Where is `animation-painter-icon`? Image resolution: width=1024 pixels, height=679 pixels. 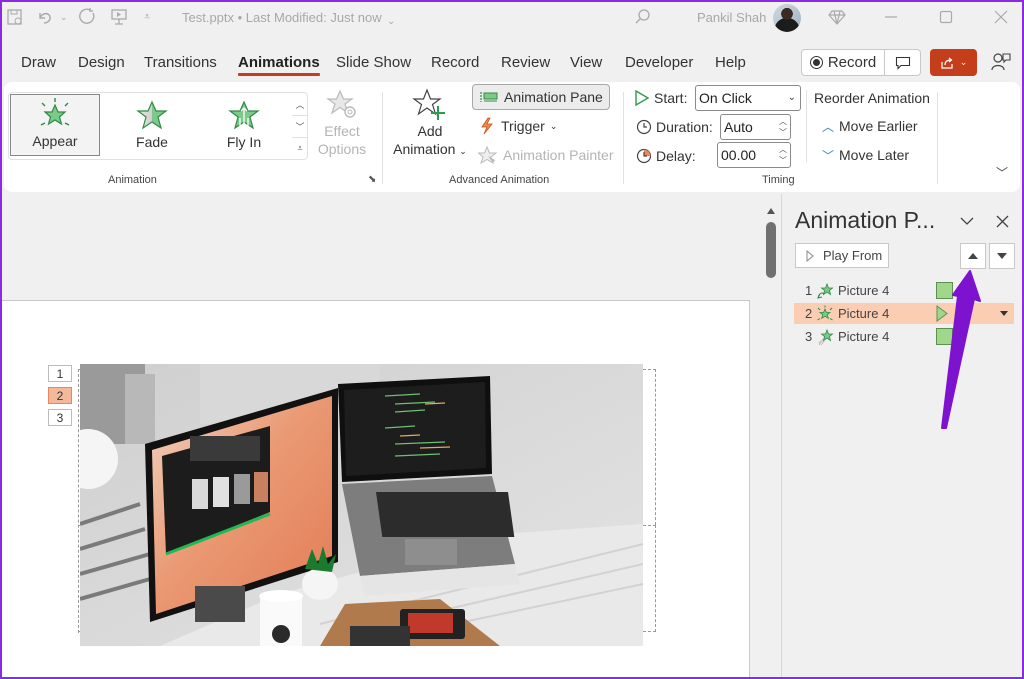 animation-painter-icon is located at coordinates (488, 155).